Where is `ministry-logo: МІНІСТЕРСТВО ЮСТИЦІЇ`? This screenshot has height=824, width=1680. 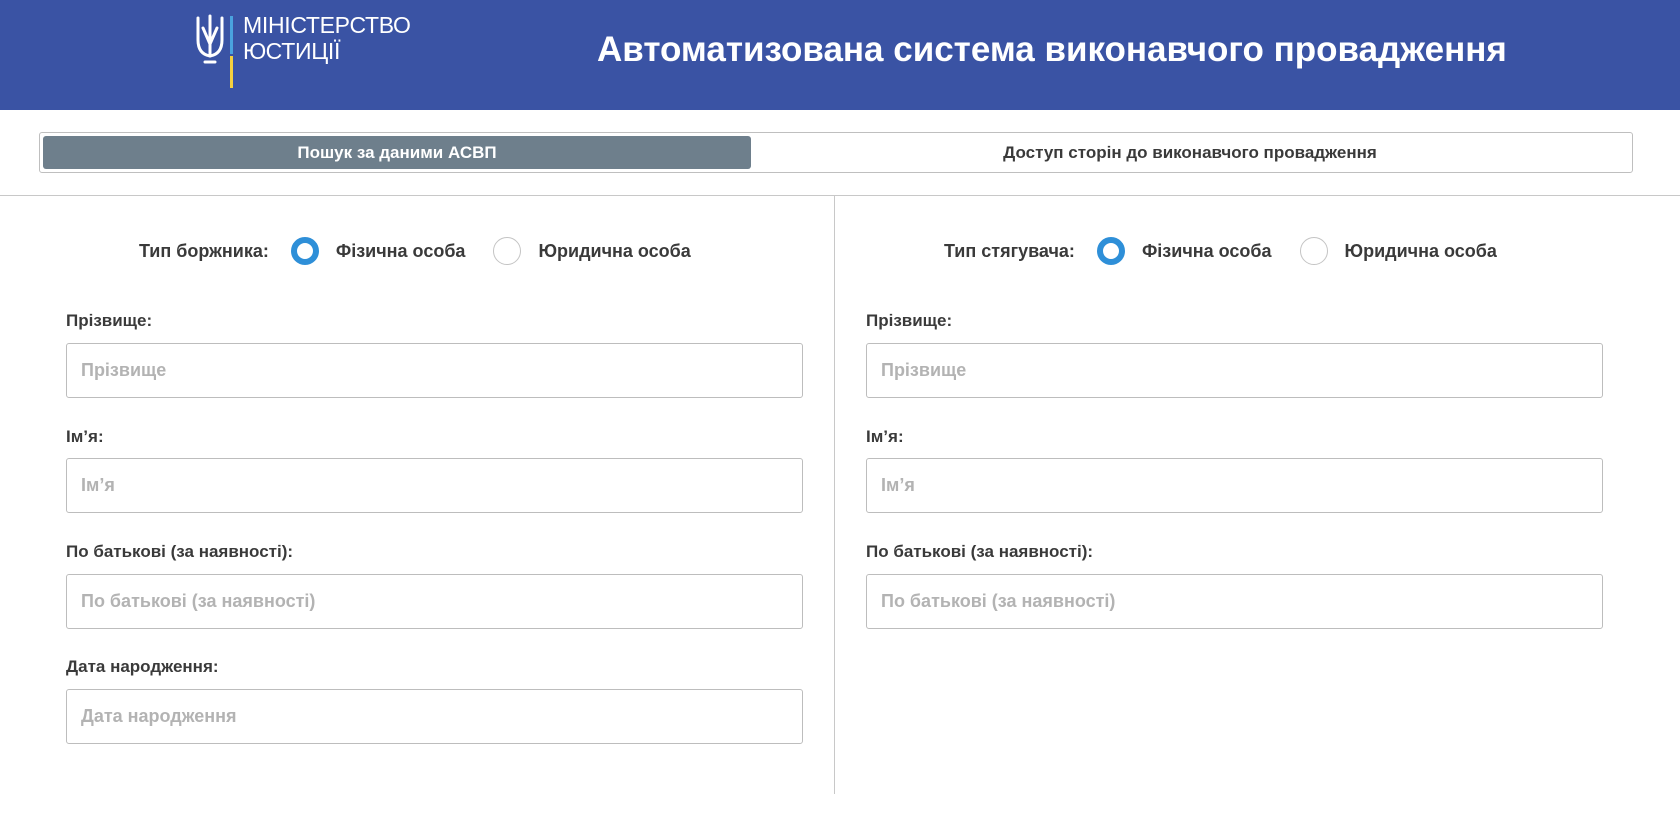 ministry-logo: МІНІСТЕРСТВО ЮСТИЦІЇ is located at coordinates (308, 50).